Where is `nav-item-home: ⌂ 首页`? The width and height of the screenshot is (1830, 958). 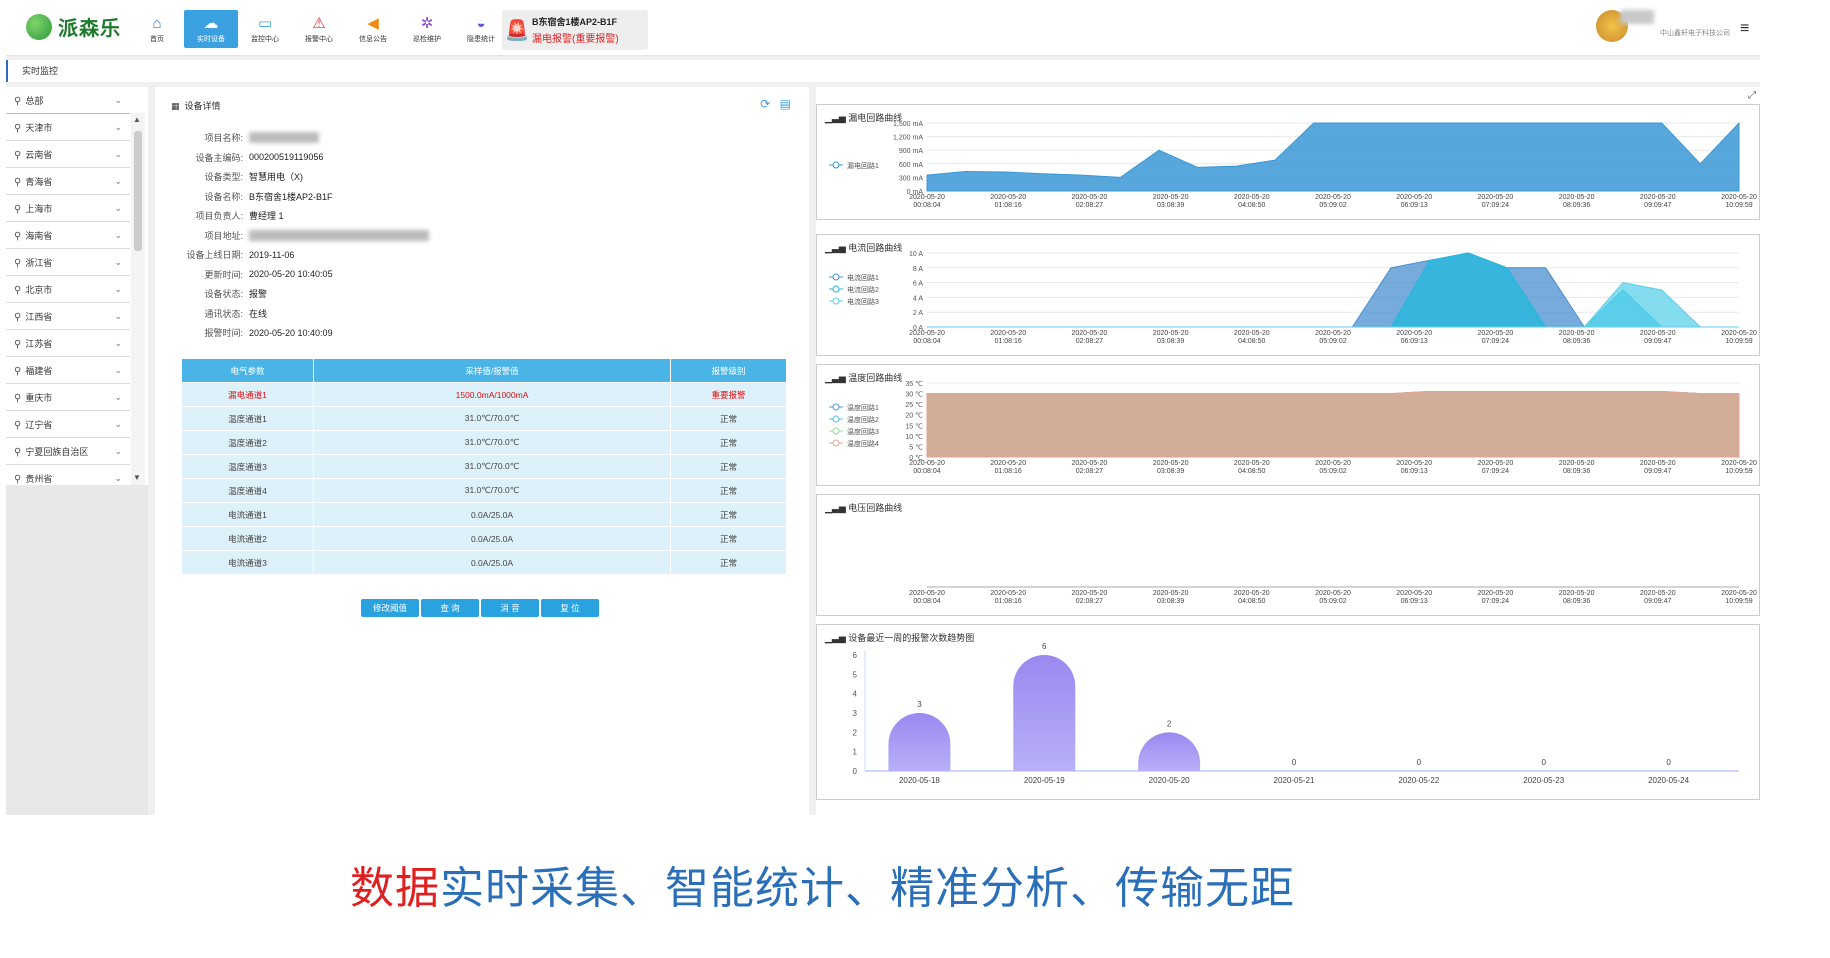
nav-item-home: ⌂ 首页 is located at coordinates (157, 29).